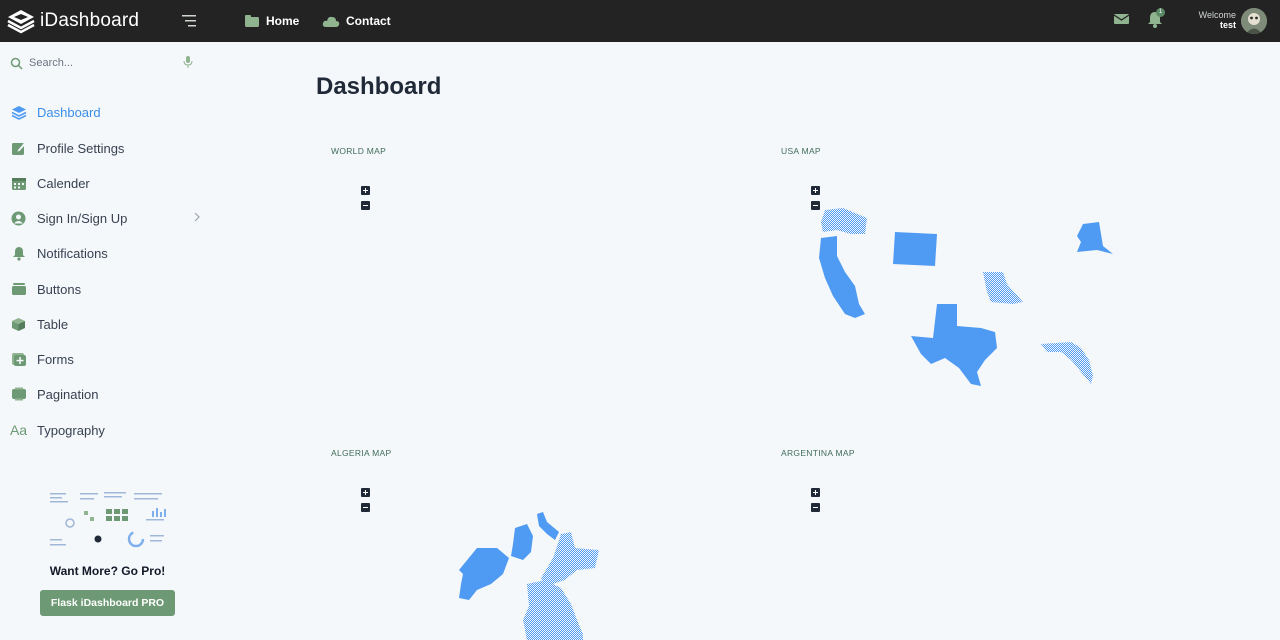 The width and height of the screenshot is (1280, 640). I want to click on sidebar-item-pagination: Pagination, so click(107, 394).